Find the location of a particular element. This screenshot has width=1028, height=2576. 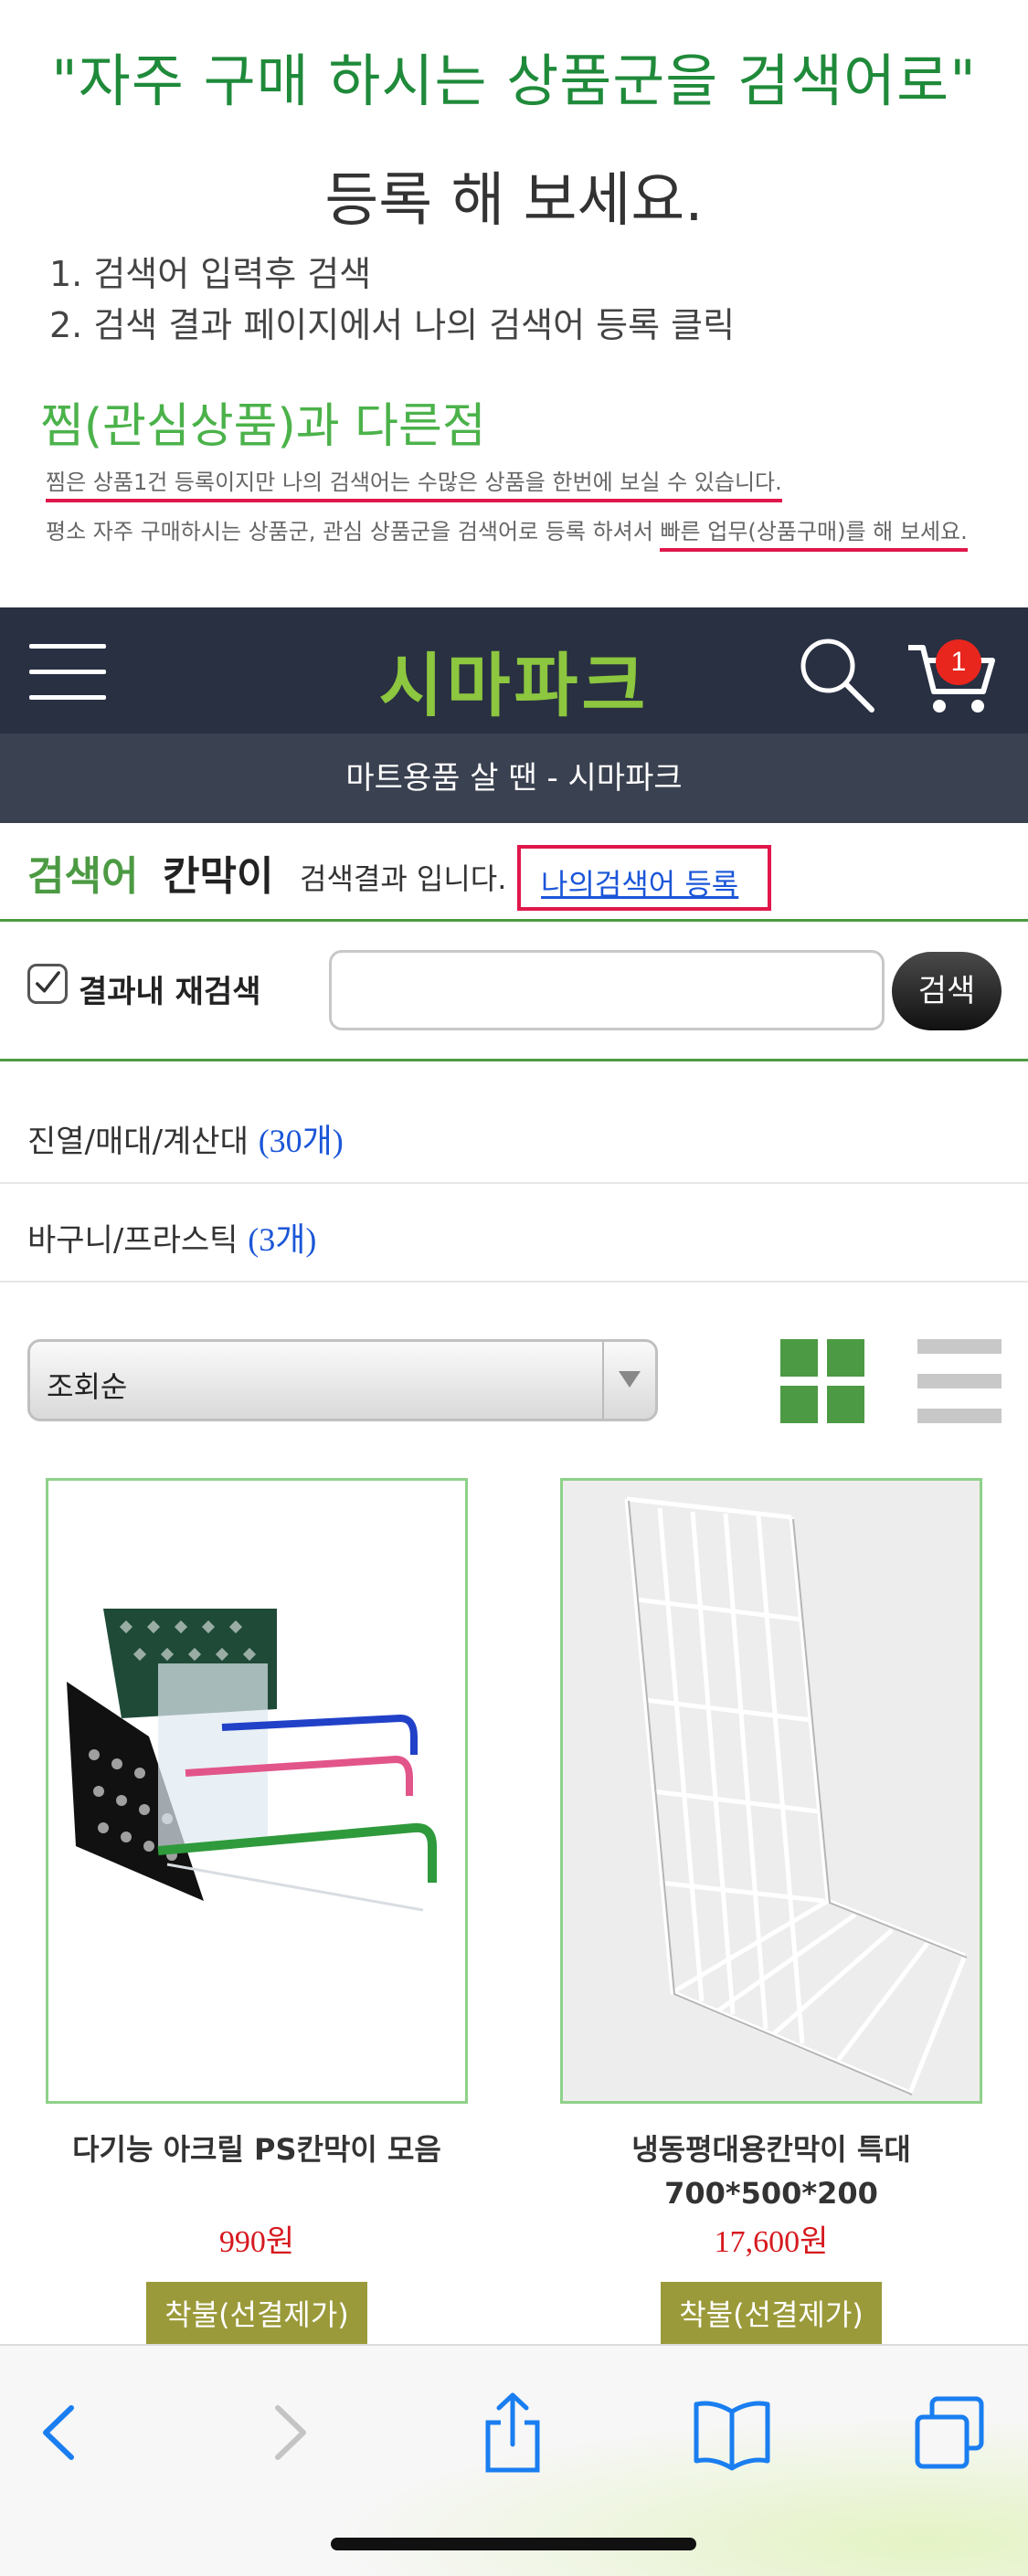

category-name: 바구니/프라스틱 is located at coordinates (132, 1240).